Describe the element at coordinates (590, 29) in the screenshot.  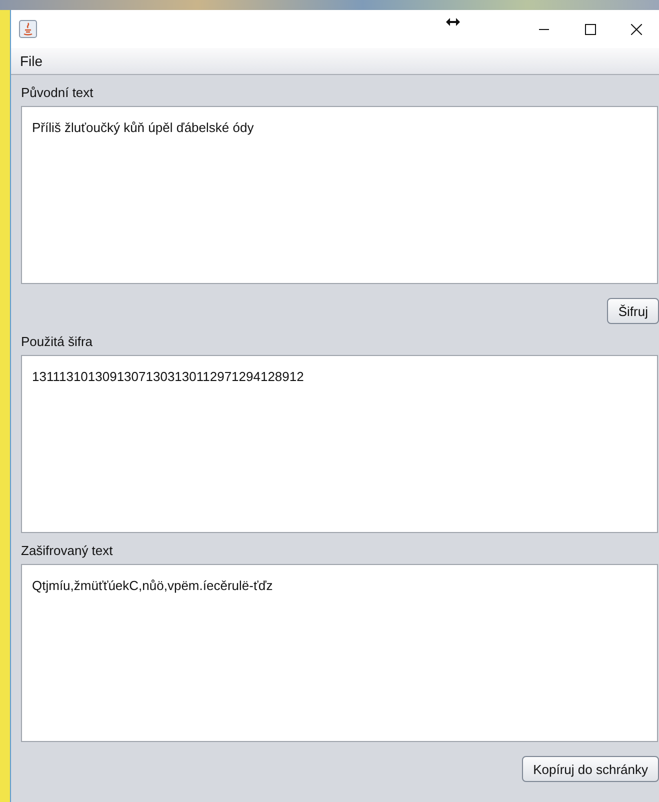
I see `maximize-icon` at that location.